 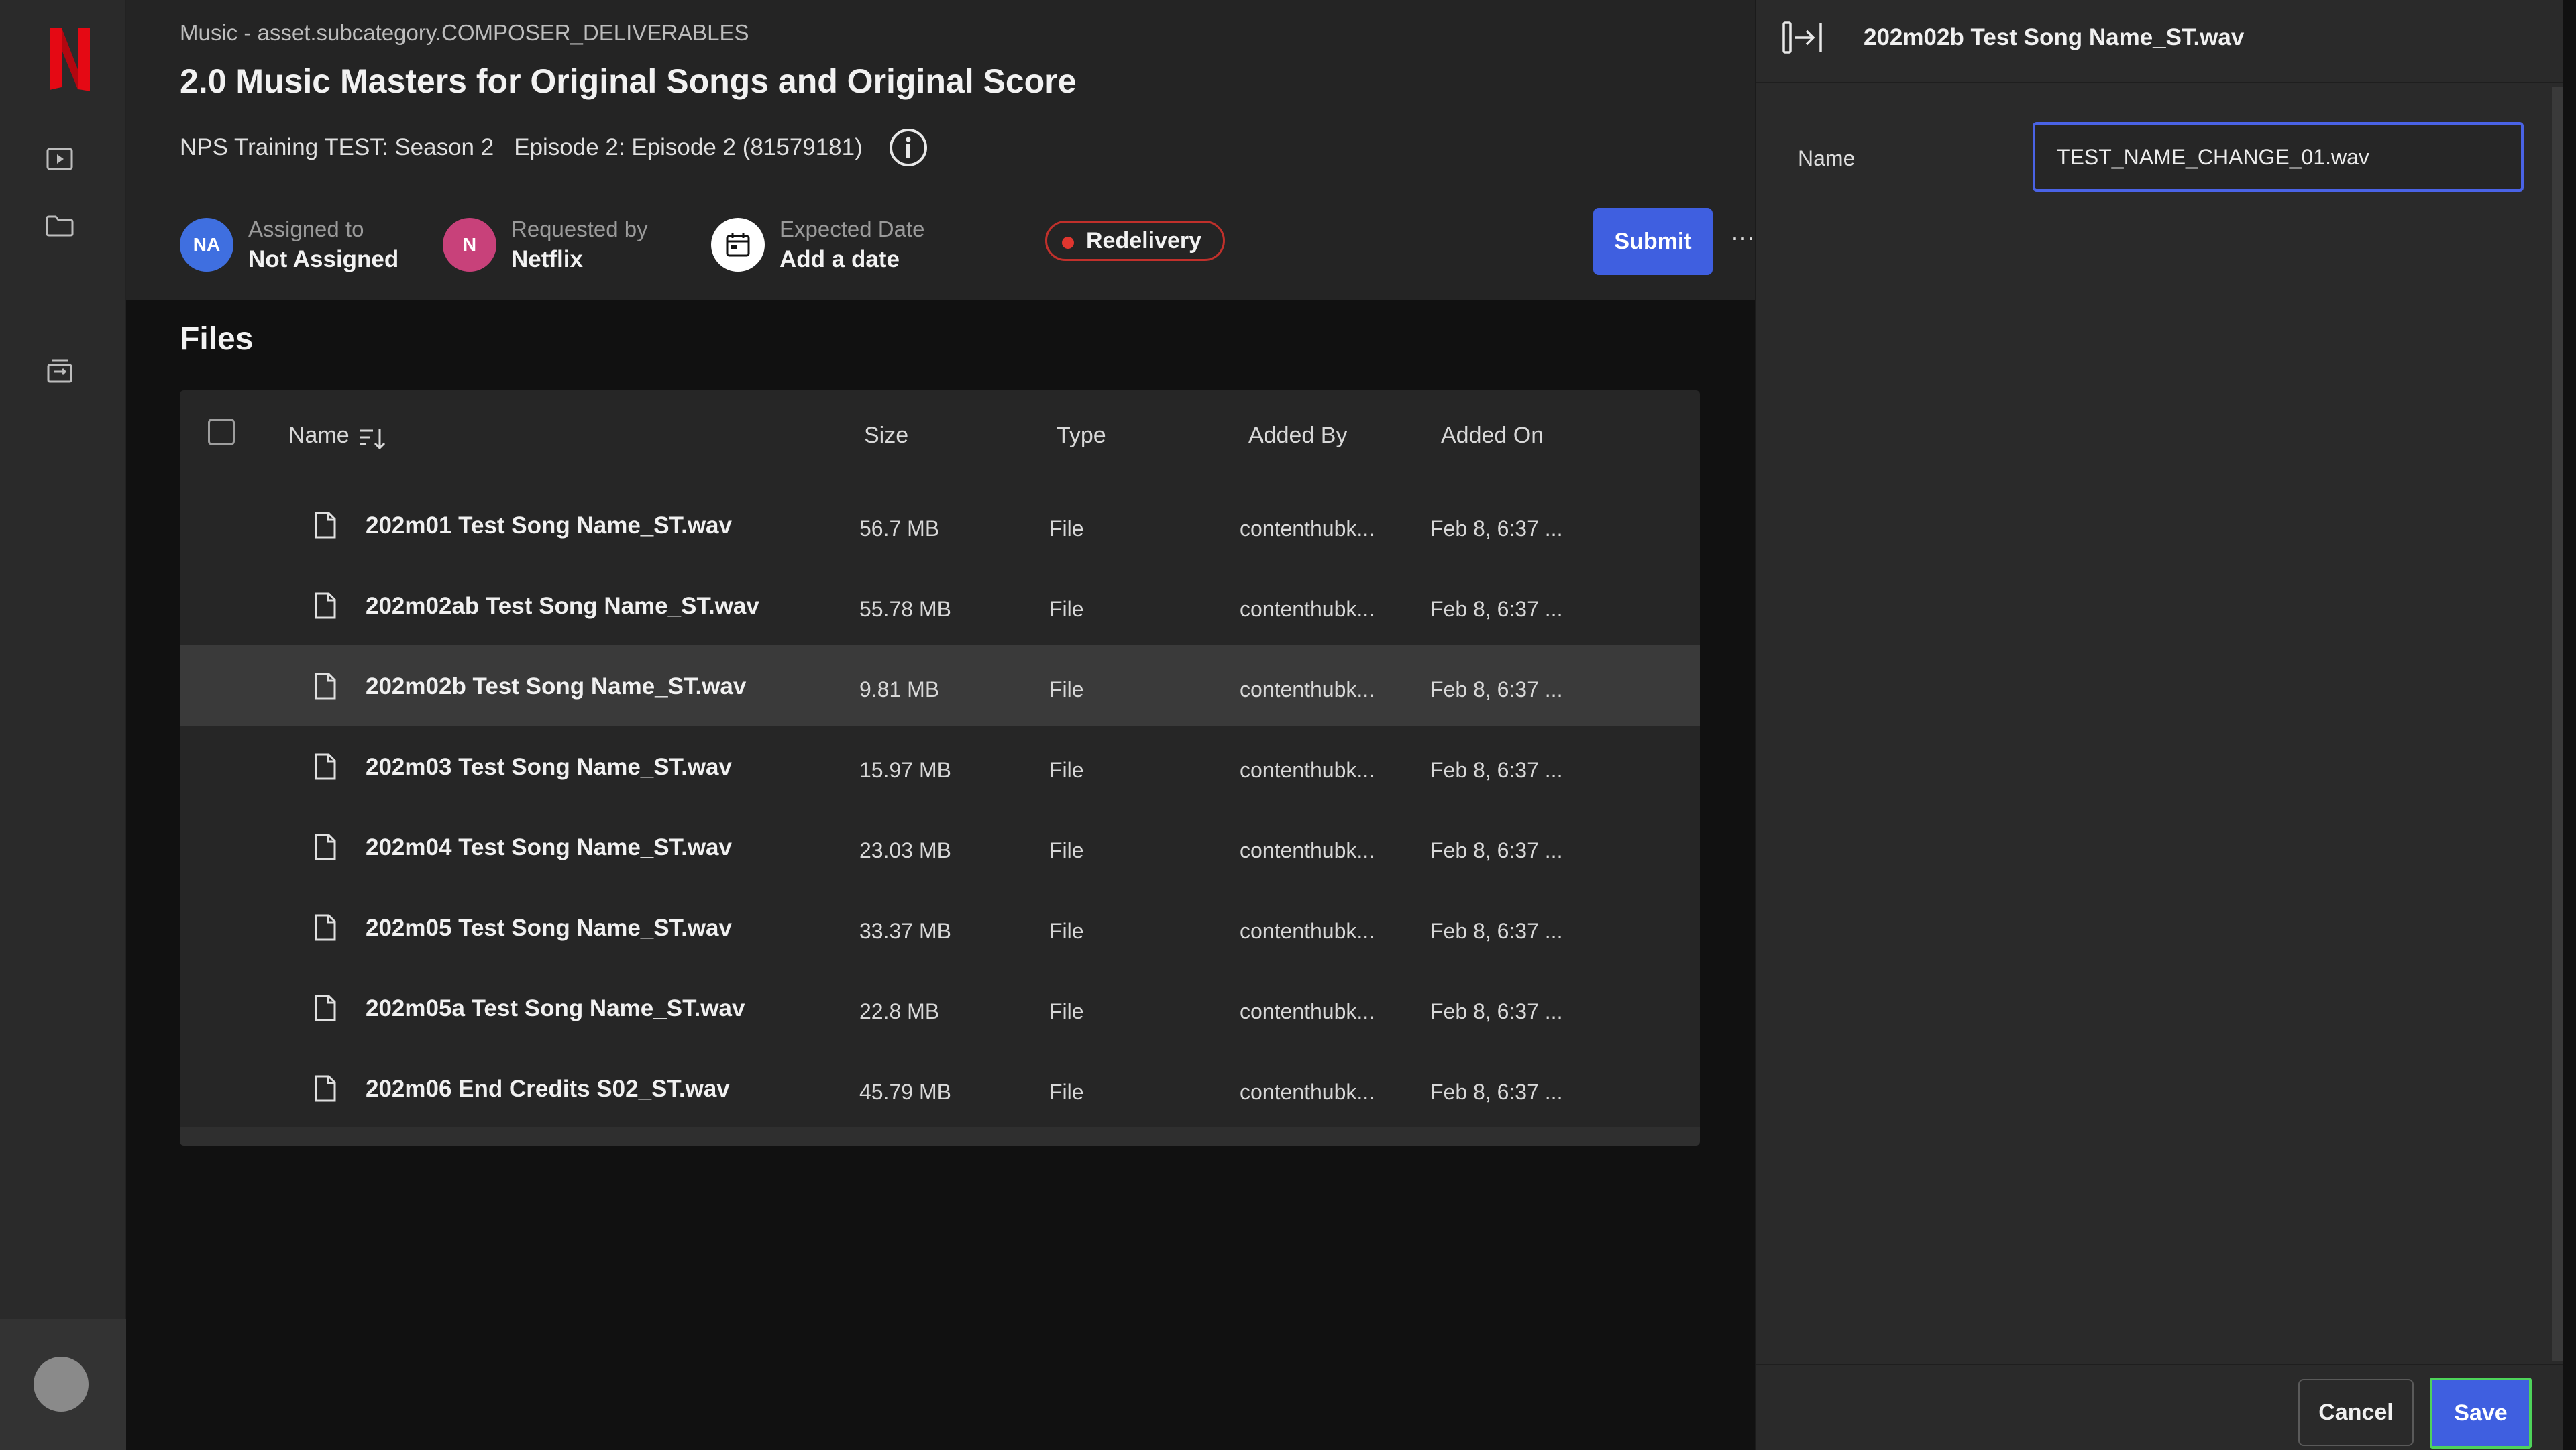 I want to click on requested-label: Requested by, so click(x=579, y=229).